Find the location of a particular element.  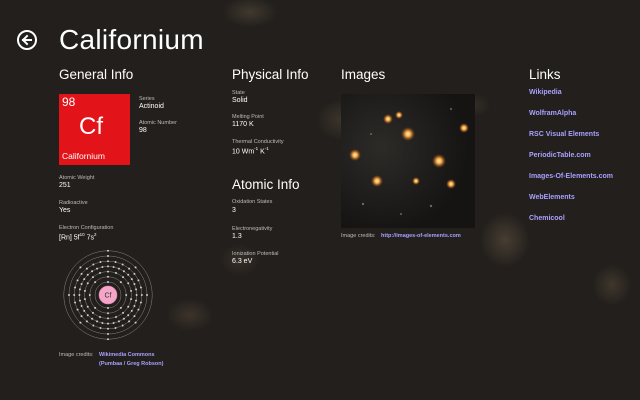

back-button is located at coordinates (27, 40).